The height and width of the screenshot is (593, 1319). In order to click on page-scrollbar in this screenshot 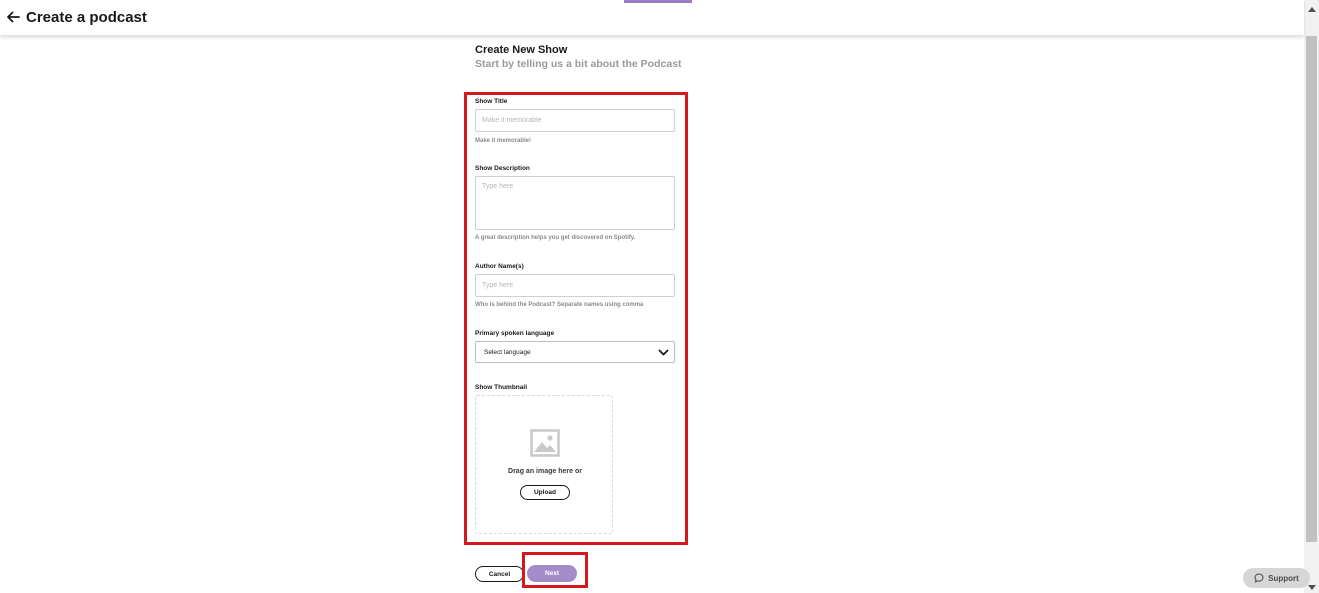, I will do `click(1311, 296)`.